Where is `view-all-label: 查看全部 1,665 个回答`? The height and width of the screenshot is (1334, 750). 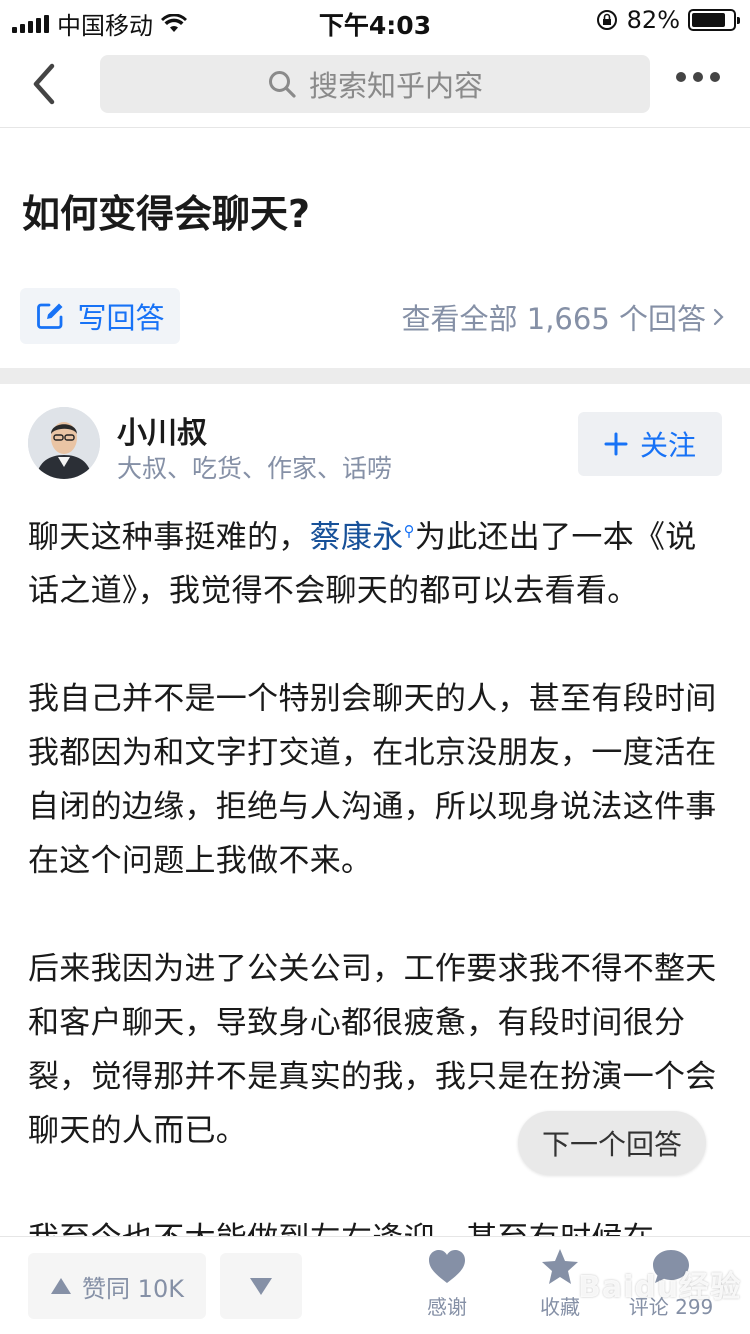 view-all-label: 查看全部 1,665 个回答 is located at coordinates (553, 319).